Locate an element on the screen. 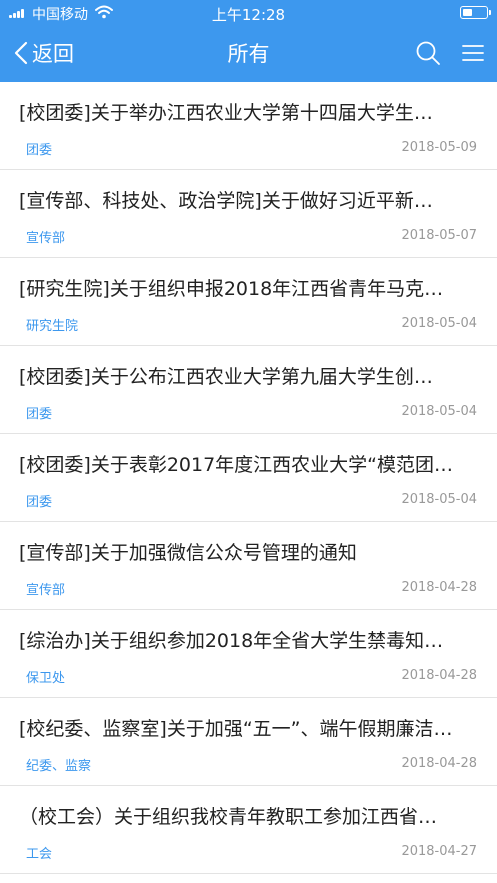 The height and width of the screenshot is (883, 497). notice-item: （校工会）关于组织我校青年教职工参加江西省… 工会 2018-04-27 is located at coordinates (248, 830).